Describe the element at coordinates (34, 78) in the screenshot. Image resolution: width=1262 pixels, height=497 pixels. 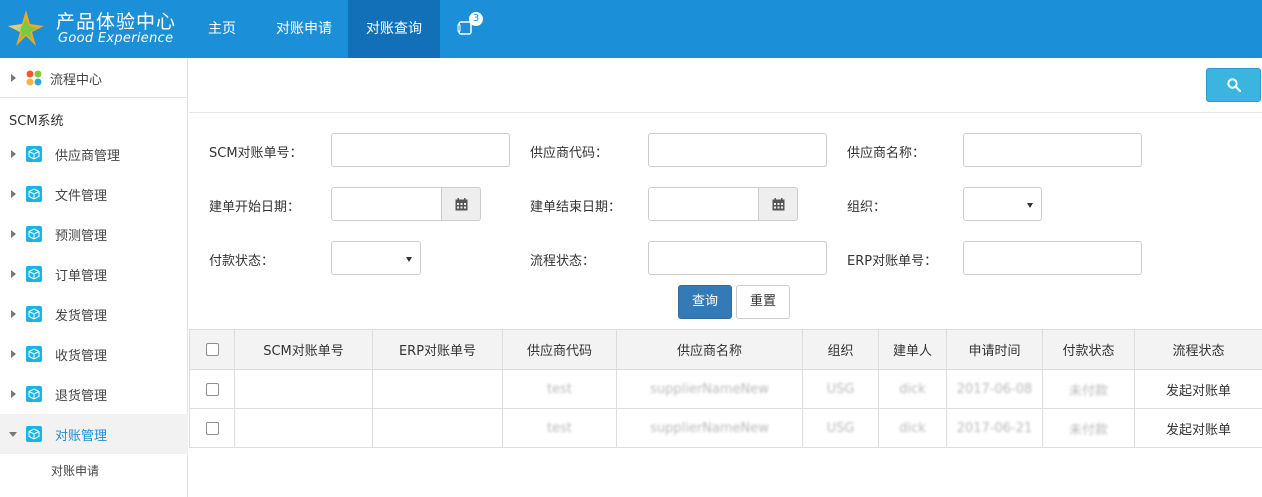
I see `flow-center-icon` at that location.